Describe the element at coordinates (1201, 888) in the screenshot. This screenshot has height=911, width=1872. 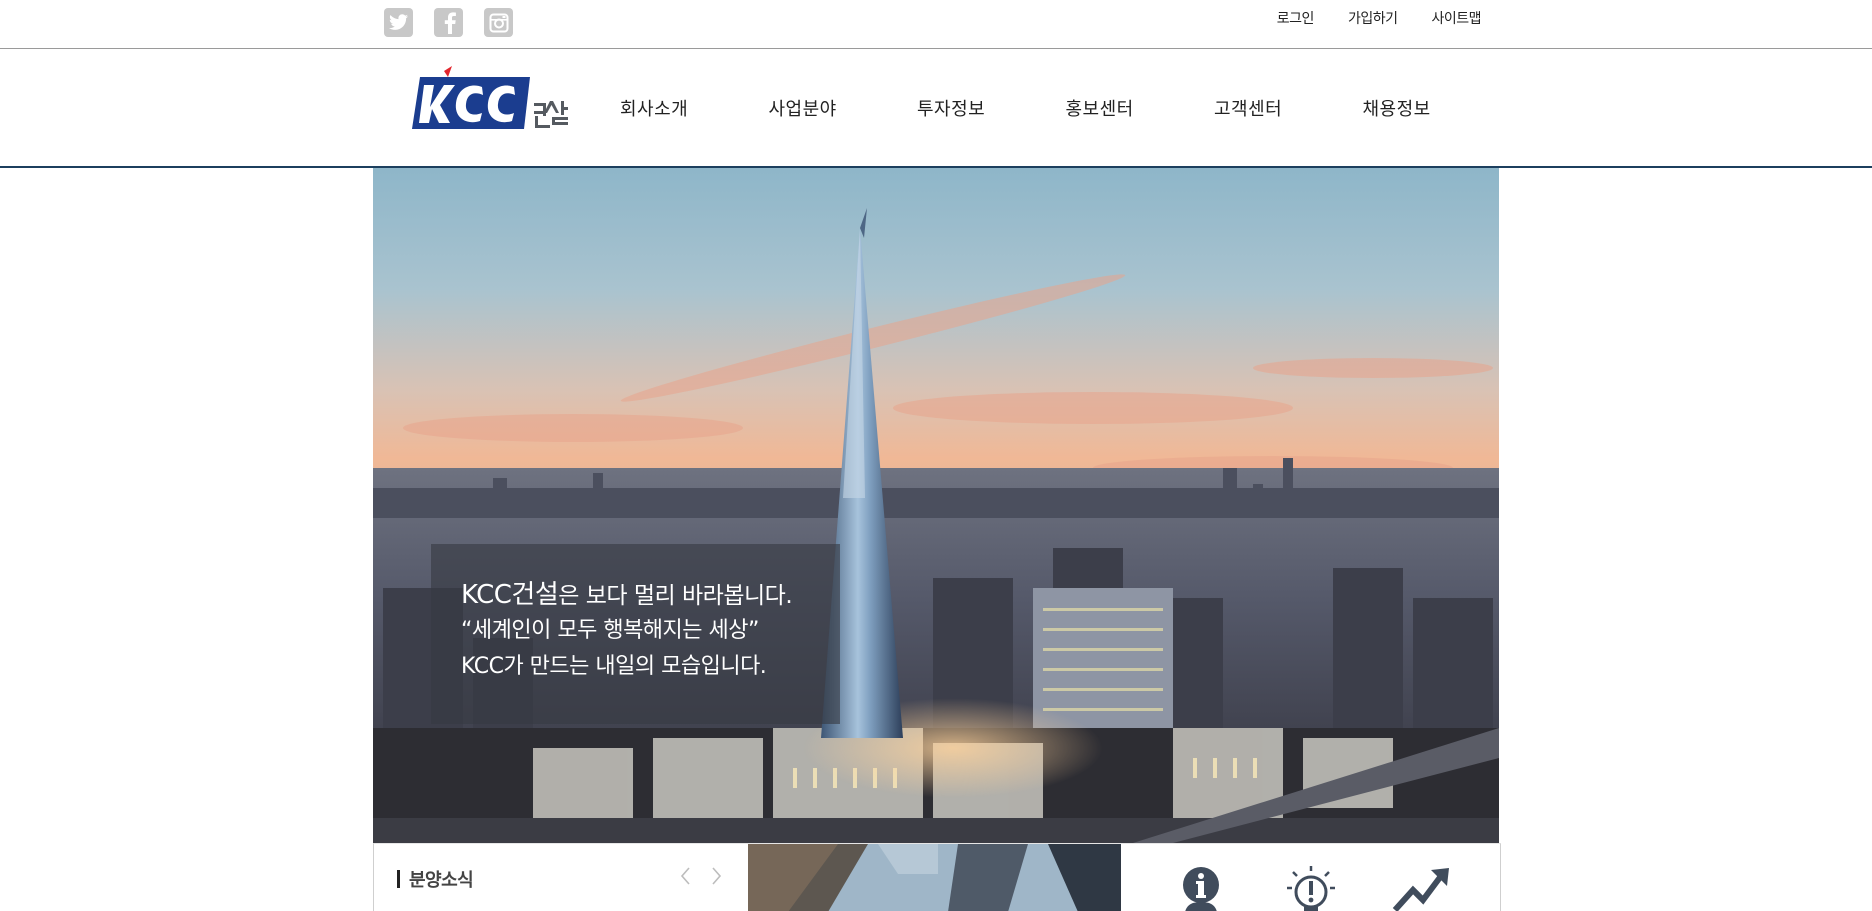
I see `info-person-icon` at that location.